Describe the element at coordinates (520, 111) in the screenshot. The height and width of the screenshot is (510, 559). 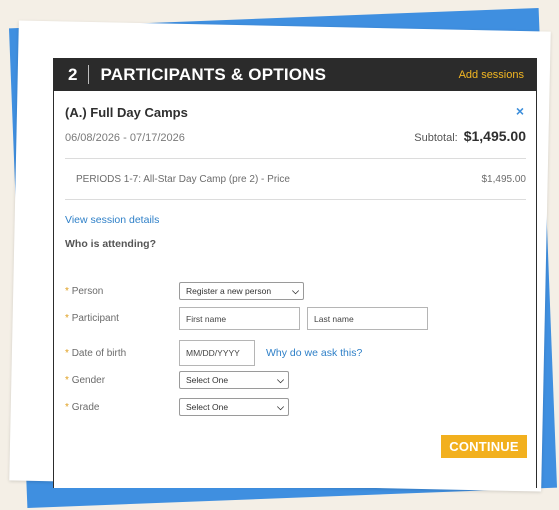
I see `close-icon: ×` at that location.